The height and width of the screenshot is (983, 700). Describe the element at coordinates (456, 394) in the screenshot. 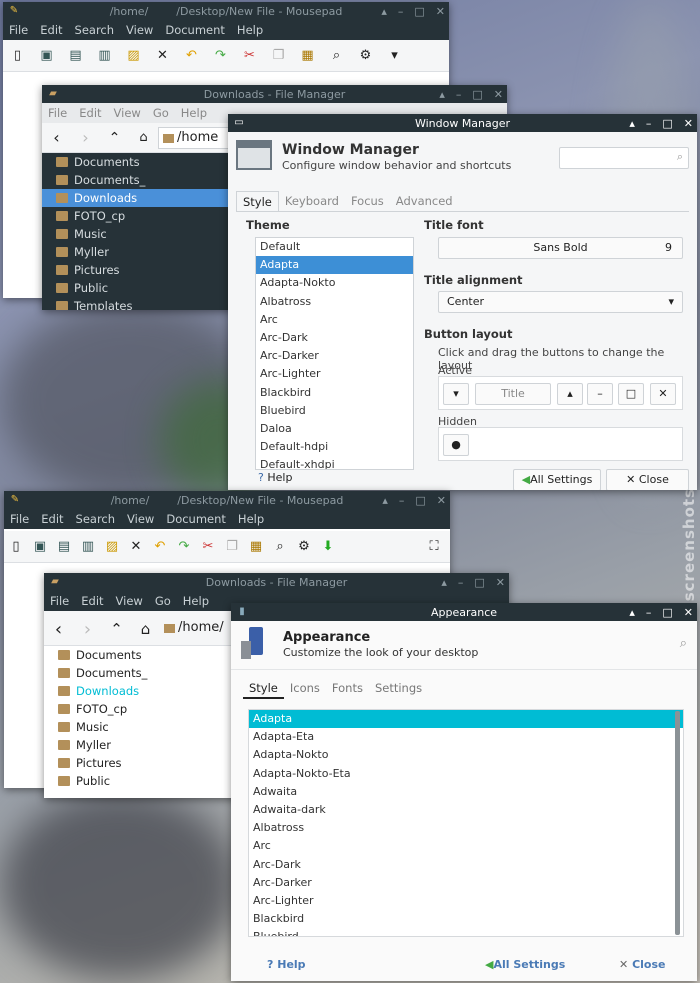

I see `menu-button-slot: ▾` at that location.